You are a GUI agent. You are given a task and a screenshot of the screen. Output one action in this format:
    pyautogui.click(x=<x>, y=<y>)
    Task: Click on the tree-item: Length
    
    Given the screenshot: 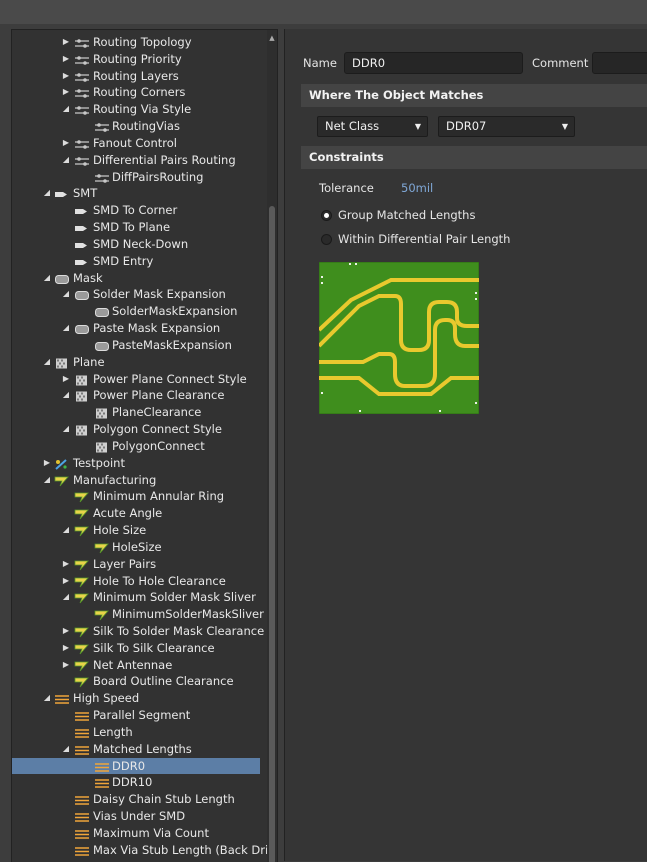 What is the action you would take?
    pyautogui.click(x=139, y=732)
    